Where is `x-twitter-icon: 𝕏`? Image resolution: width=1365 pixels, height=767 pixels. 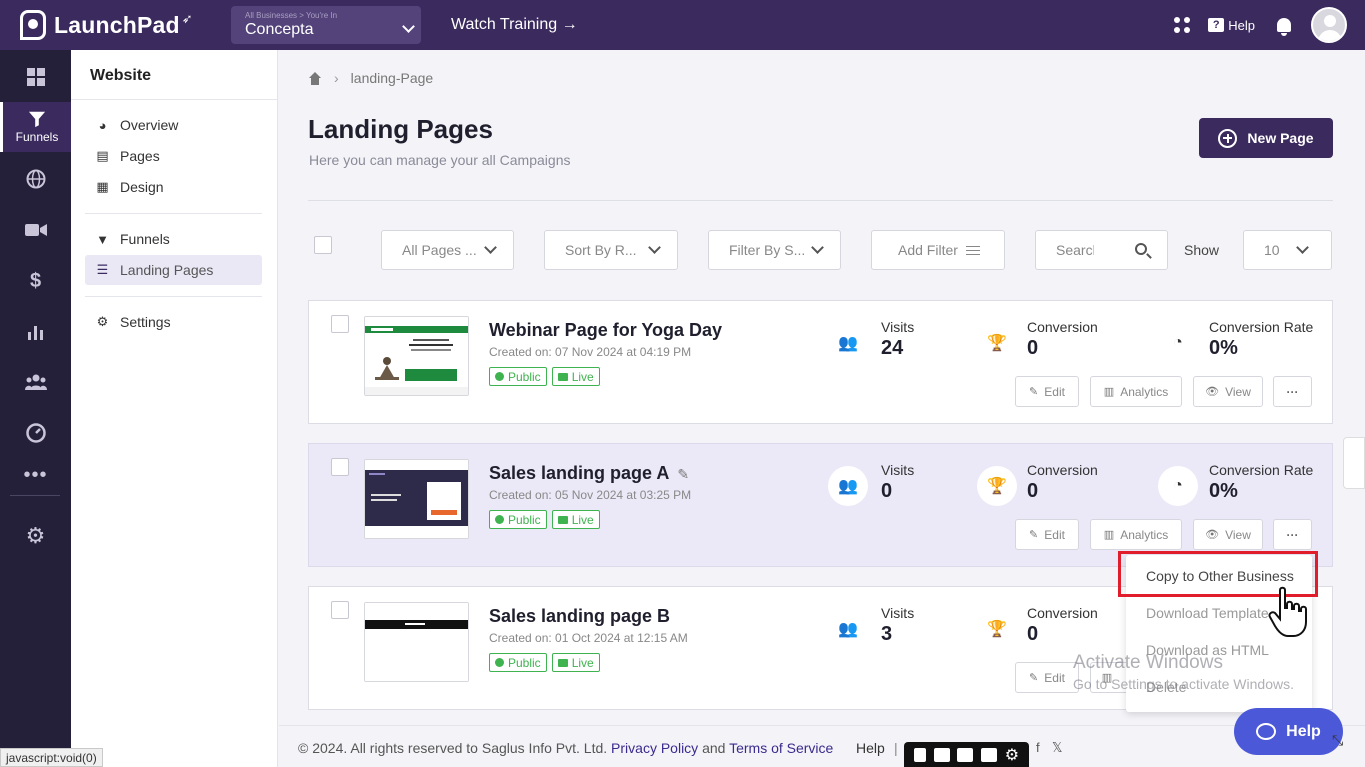 x-twitter-icon: 𝕏 is located at coordinates (1057, 748).